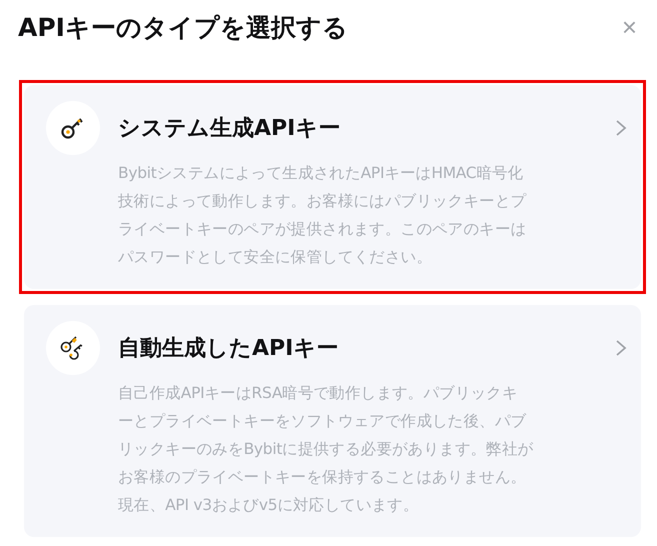 This screenshot has width=657, height=546. What do you see at coordinates (228, 349) in the screenshot?
I see `option-title: 自動生成したAPIキー` at bounding box center [228, 349].